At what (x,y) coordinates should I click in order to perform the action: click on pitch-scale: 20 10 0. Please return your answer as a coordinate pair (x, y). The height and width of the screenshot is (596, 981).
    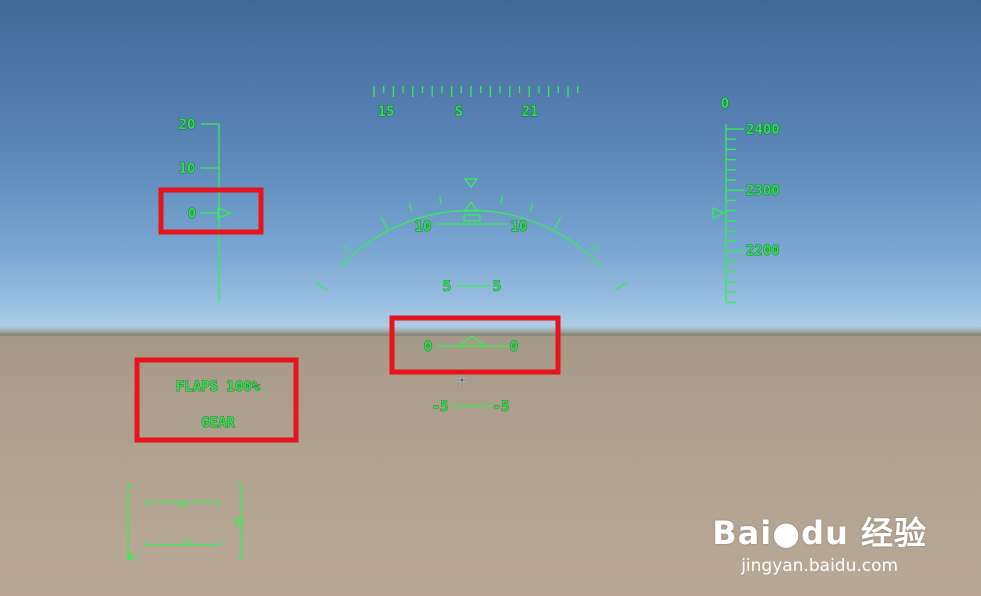
    Looking at the image, I should click on (205, 209).